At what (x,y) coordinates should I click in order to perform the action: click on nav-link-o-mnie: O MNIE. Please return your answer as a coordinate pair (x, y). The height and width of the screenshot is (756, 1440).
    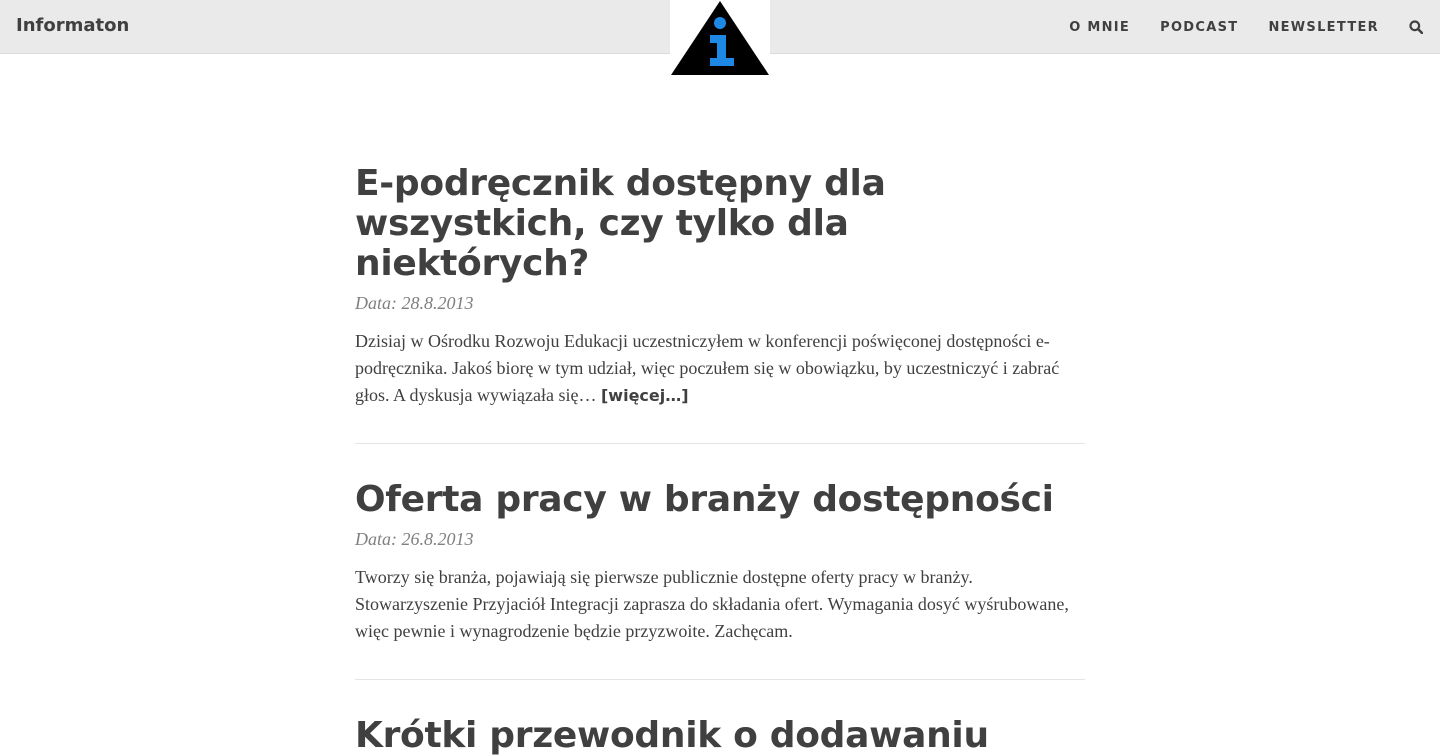
    Looking at the image, I should click on (1099, 27).